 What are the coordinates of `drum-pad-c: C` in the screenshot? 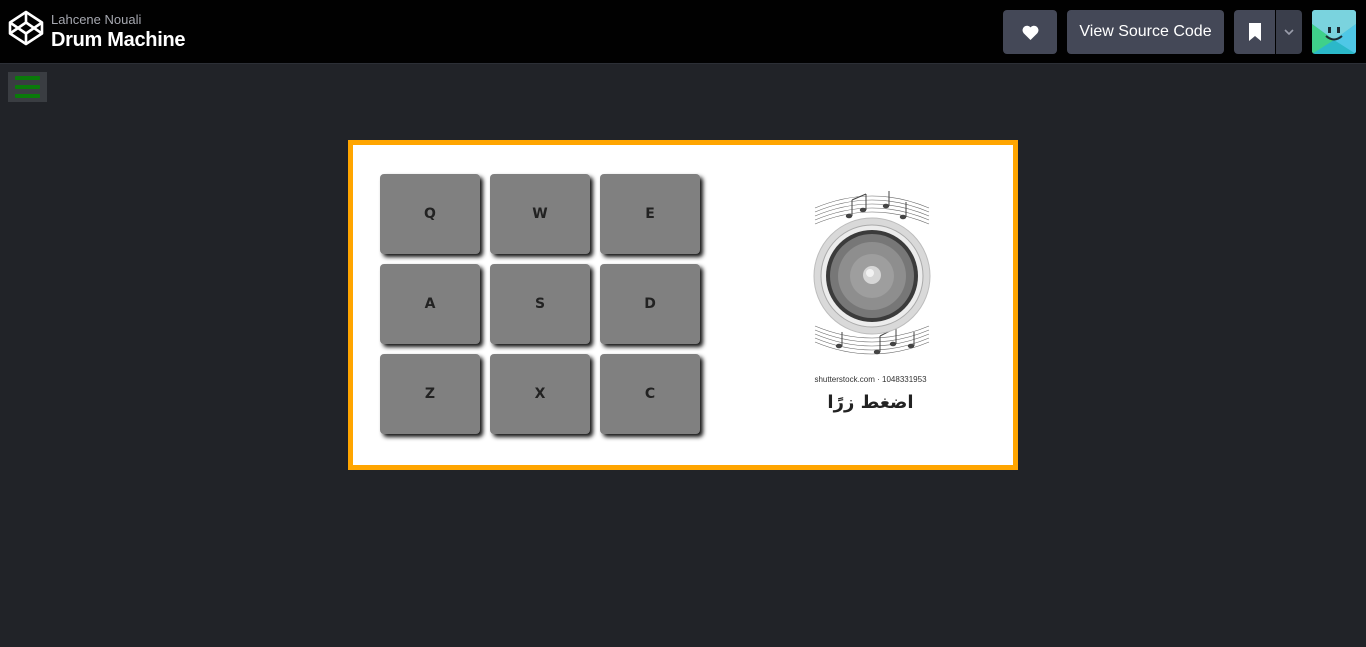 It's located at (650, 394).